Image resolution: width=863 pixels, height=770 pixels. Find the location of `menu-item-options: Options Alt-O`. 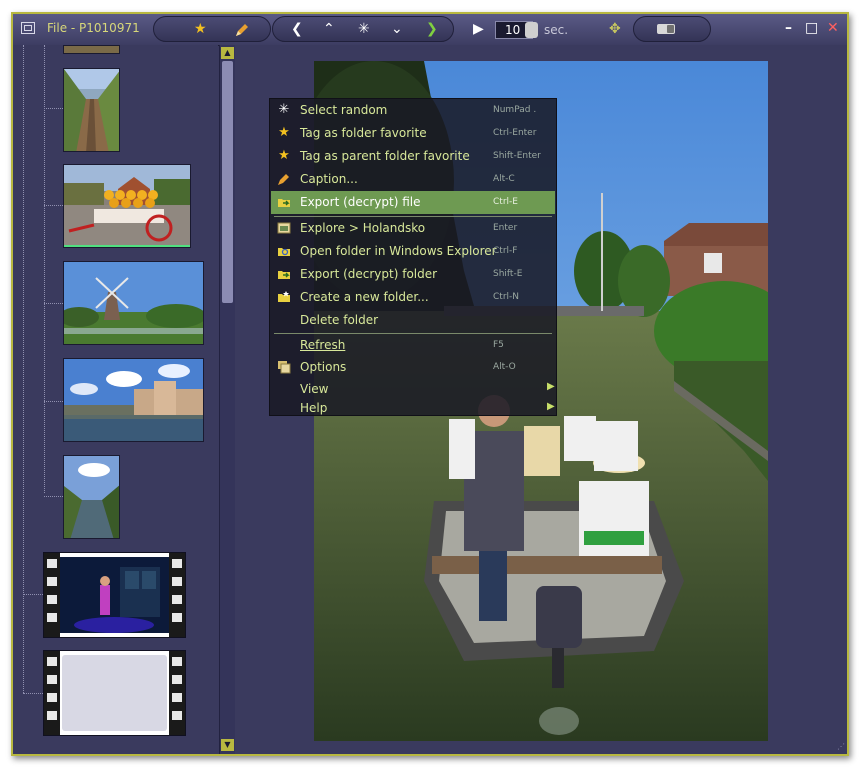

menu-item-options: Options Alt-O is located at coordinates (413, 367).